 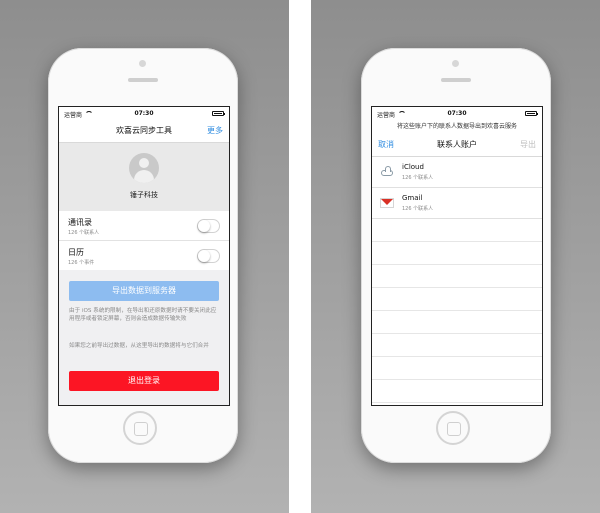 What do you see at coordinates (528, 144) in the screenshot?
I see `export-button: 导出` at bounding box center [528, 144].